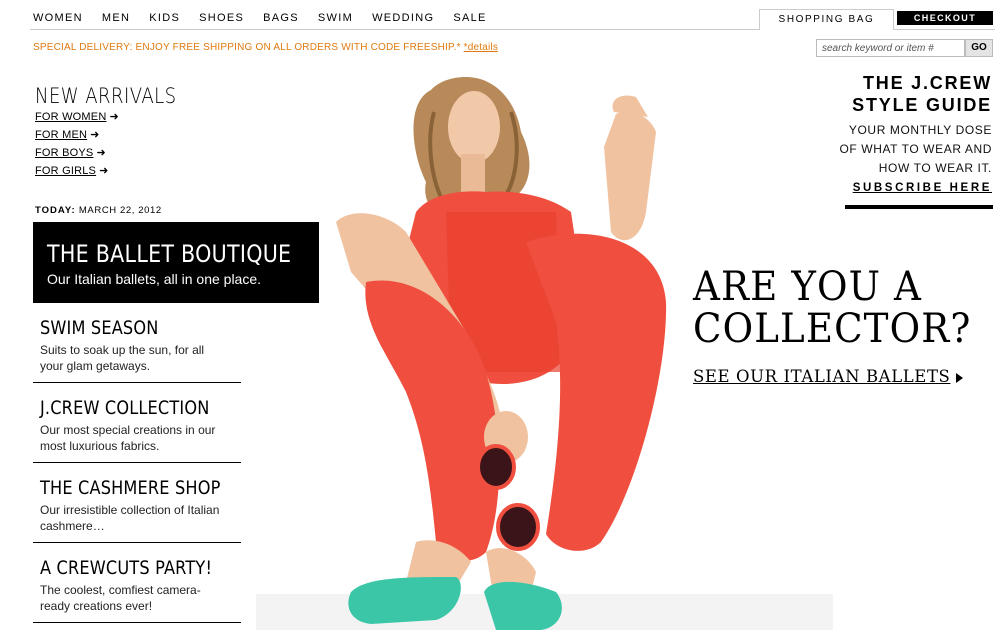 The image size is (1003, 630). Describe the element at coordinates (58, 18) in the screenshot. I see `nav-women: WOMEN` at that location.